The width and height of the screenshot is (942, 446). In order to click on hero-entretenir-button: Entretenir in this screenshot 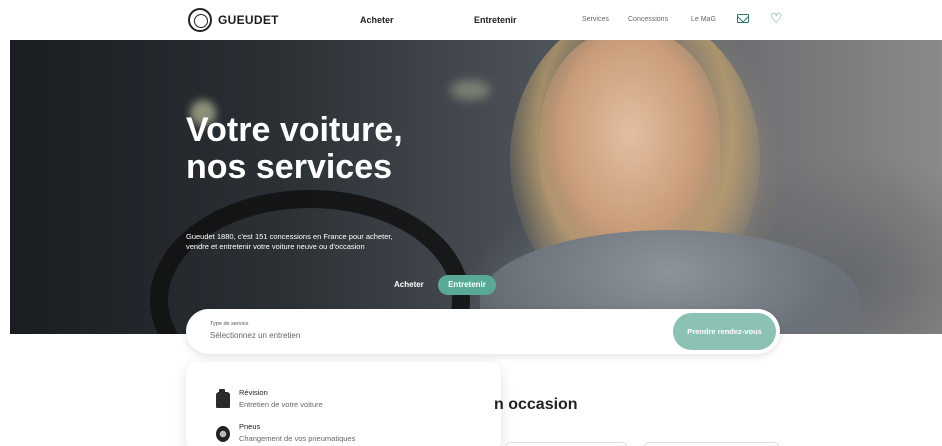, I will do `click(467, 285)`.